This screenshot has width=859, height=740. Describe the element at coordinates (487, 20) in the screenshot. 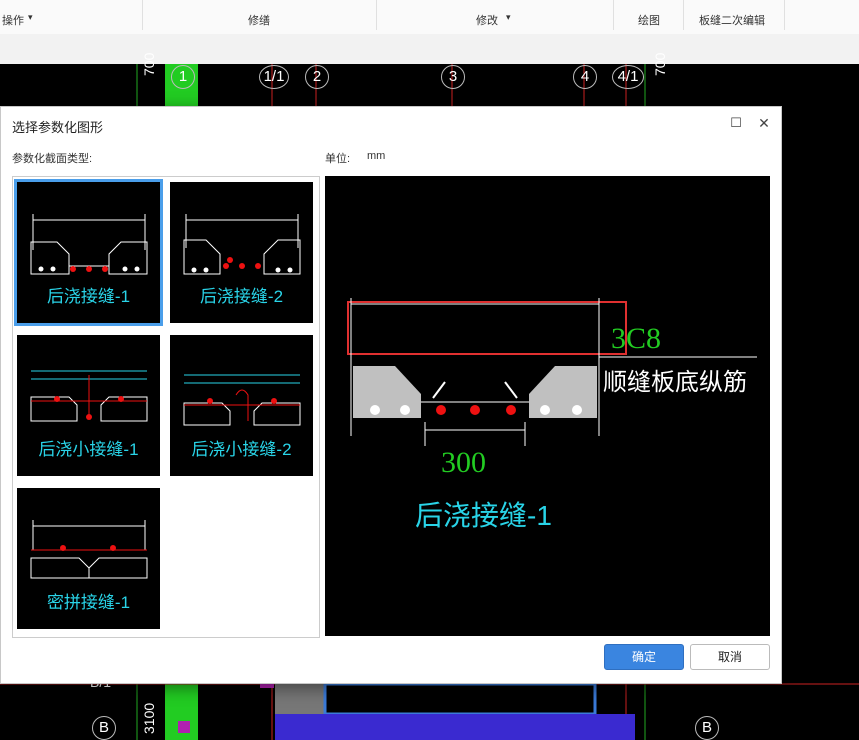

I see `ribbon-group-modify: 修改` at that location.